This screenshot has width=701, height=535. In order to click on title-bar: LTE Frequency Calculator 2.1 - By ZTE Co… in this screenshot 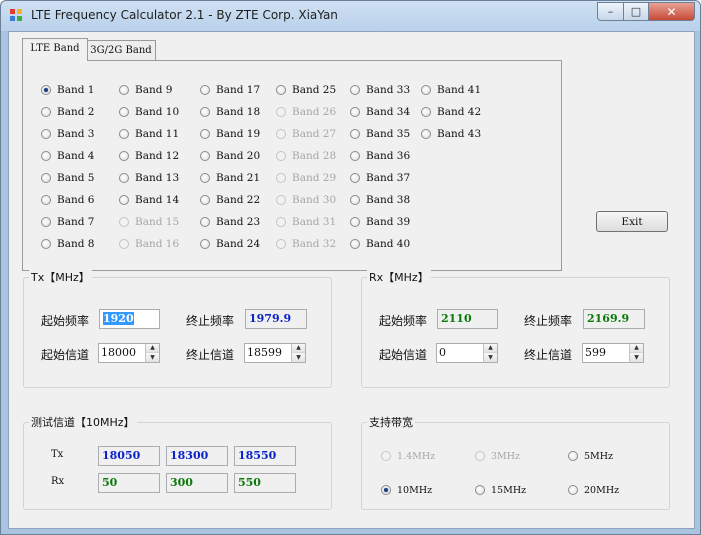, I will do `click(350, 16)`.